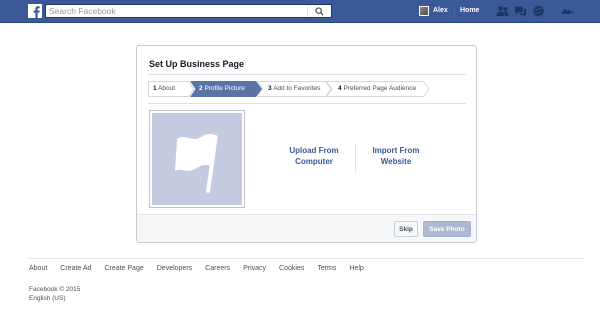  I want to click on footer-link-create-ad: Create Ad, so click(75, 268).